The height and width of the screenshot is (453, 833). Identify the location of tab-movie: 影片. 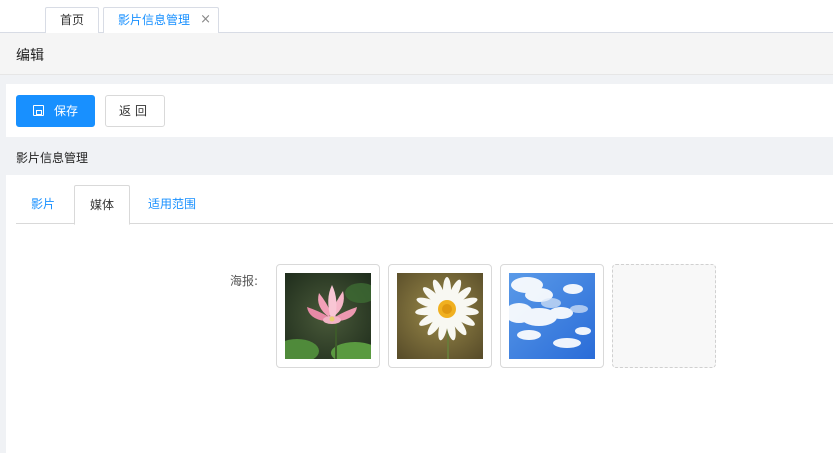
(43, 204).